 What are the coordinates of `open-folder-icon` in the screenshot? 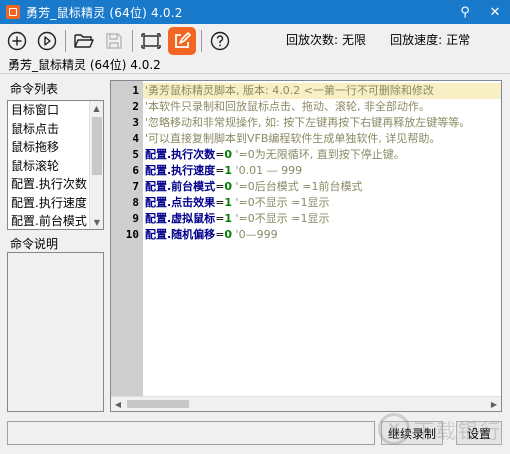 It's located at (84, 41).